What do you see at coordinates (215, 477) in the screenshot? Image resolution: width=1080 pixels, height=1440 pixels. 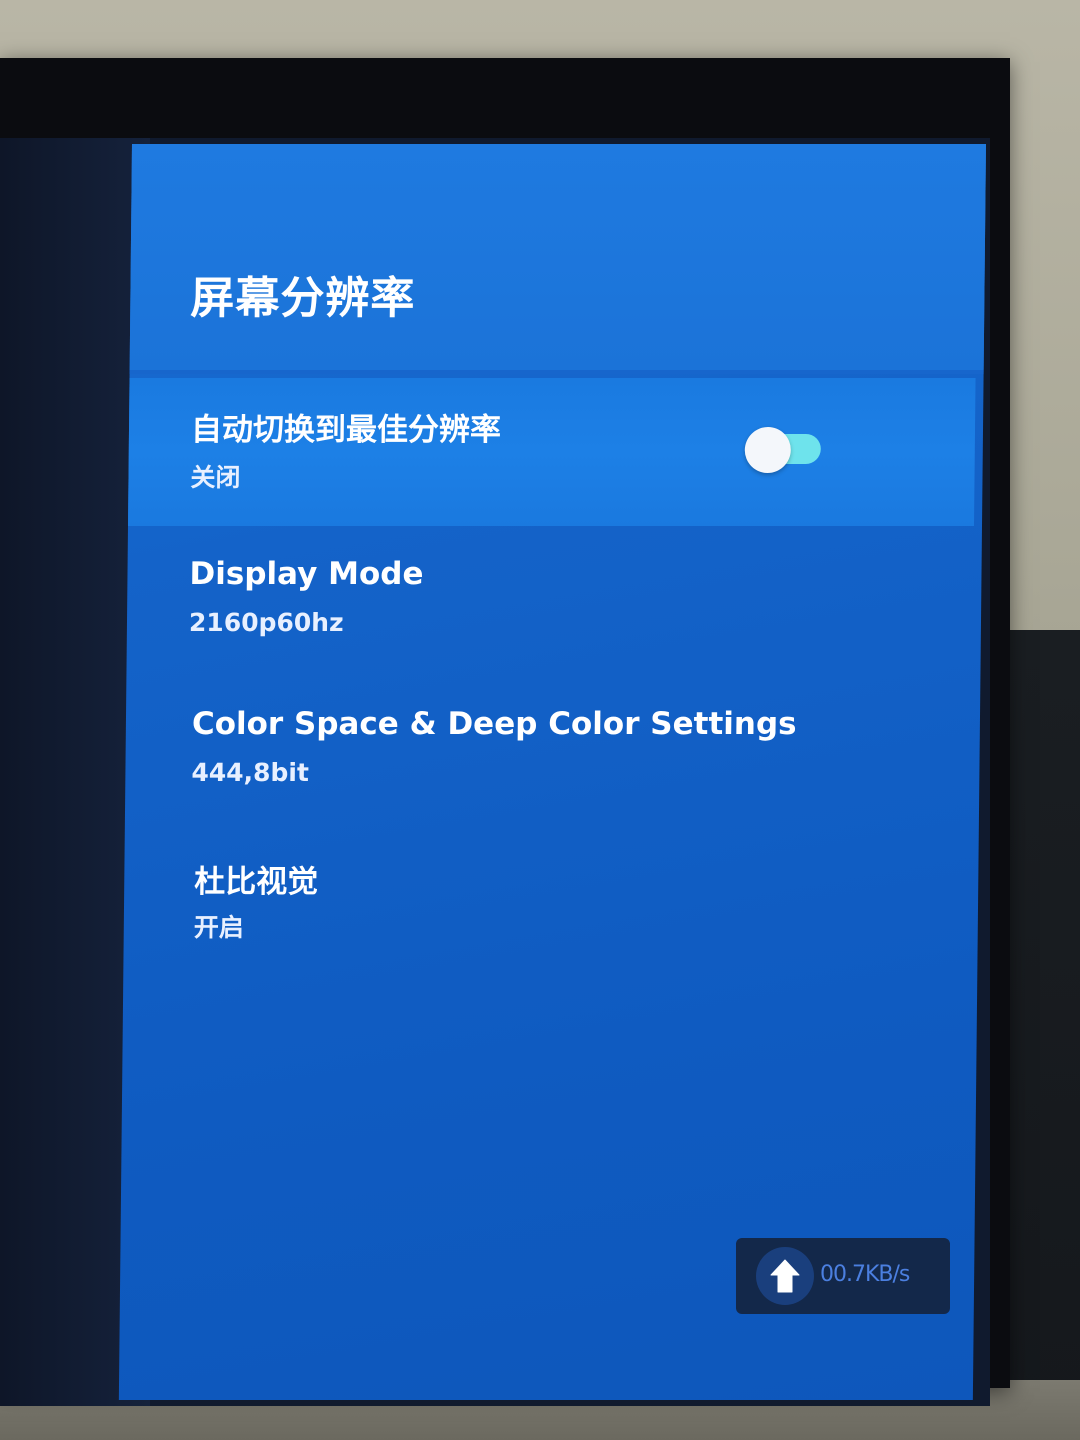 I see `setting-value: 关闭` at bounding box center [215, 477].